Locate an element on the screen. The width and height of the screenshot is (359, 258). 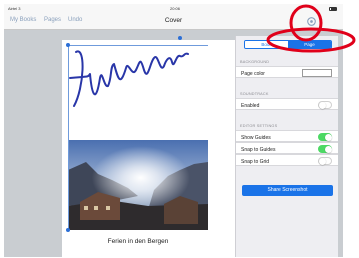
share-screenshot-button: Share Screenshot is located at coordinates (287, 190).